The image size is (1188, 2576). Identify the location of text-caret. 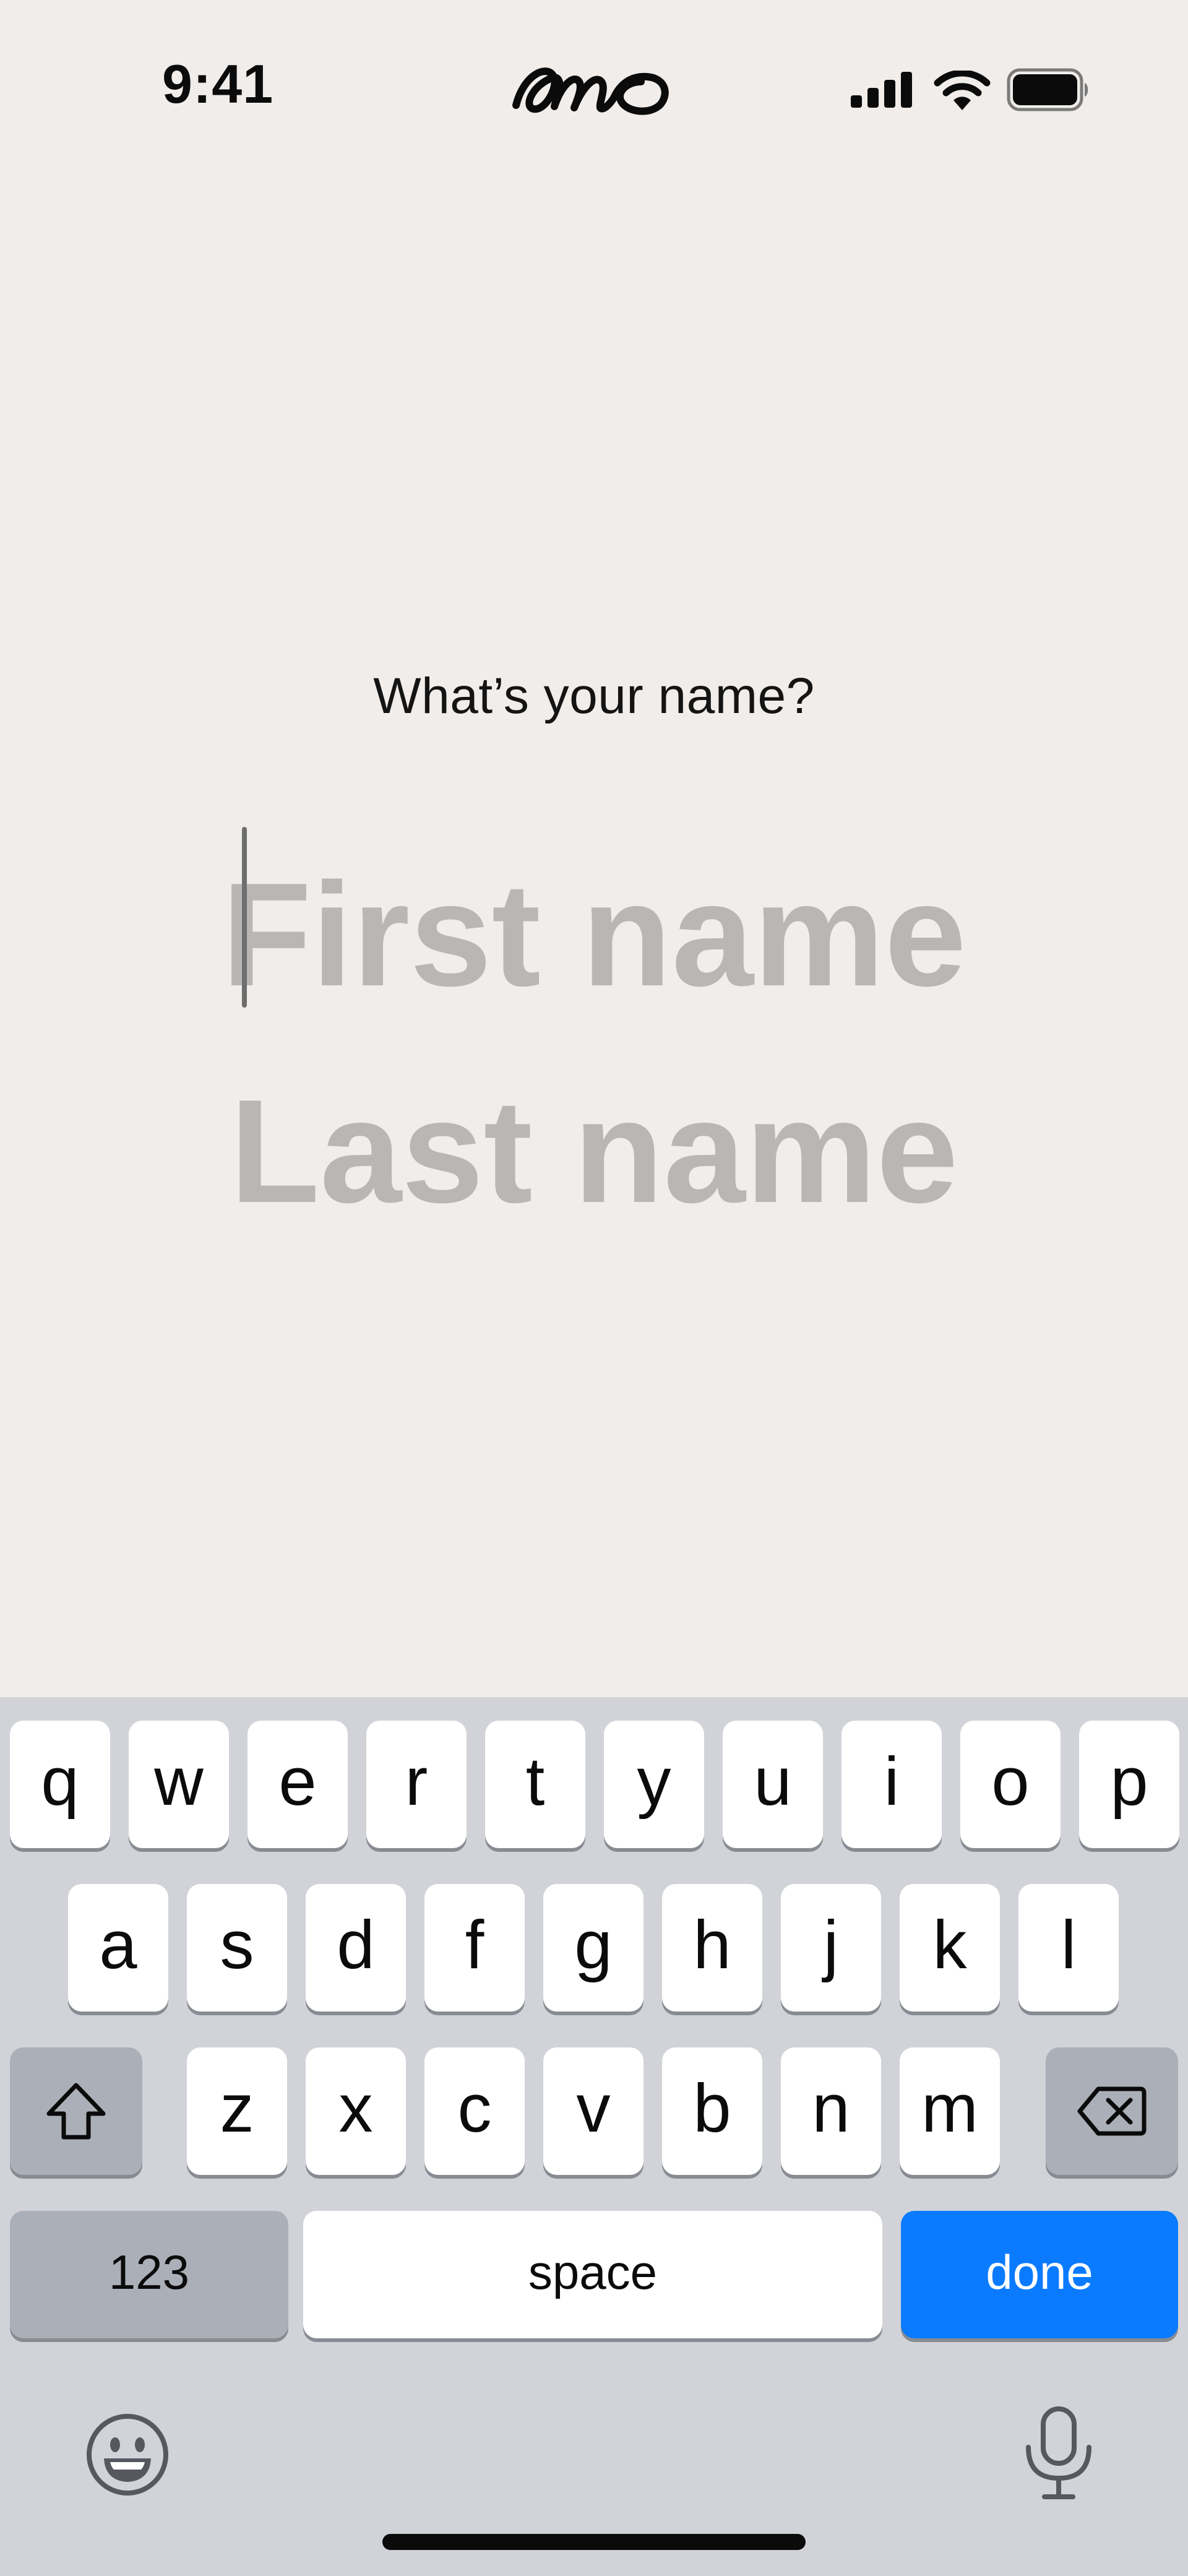
(244, 917).